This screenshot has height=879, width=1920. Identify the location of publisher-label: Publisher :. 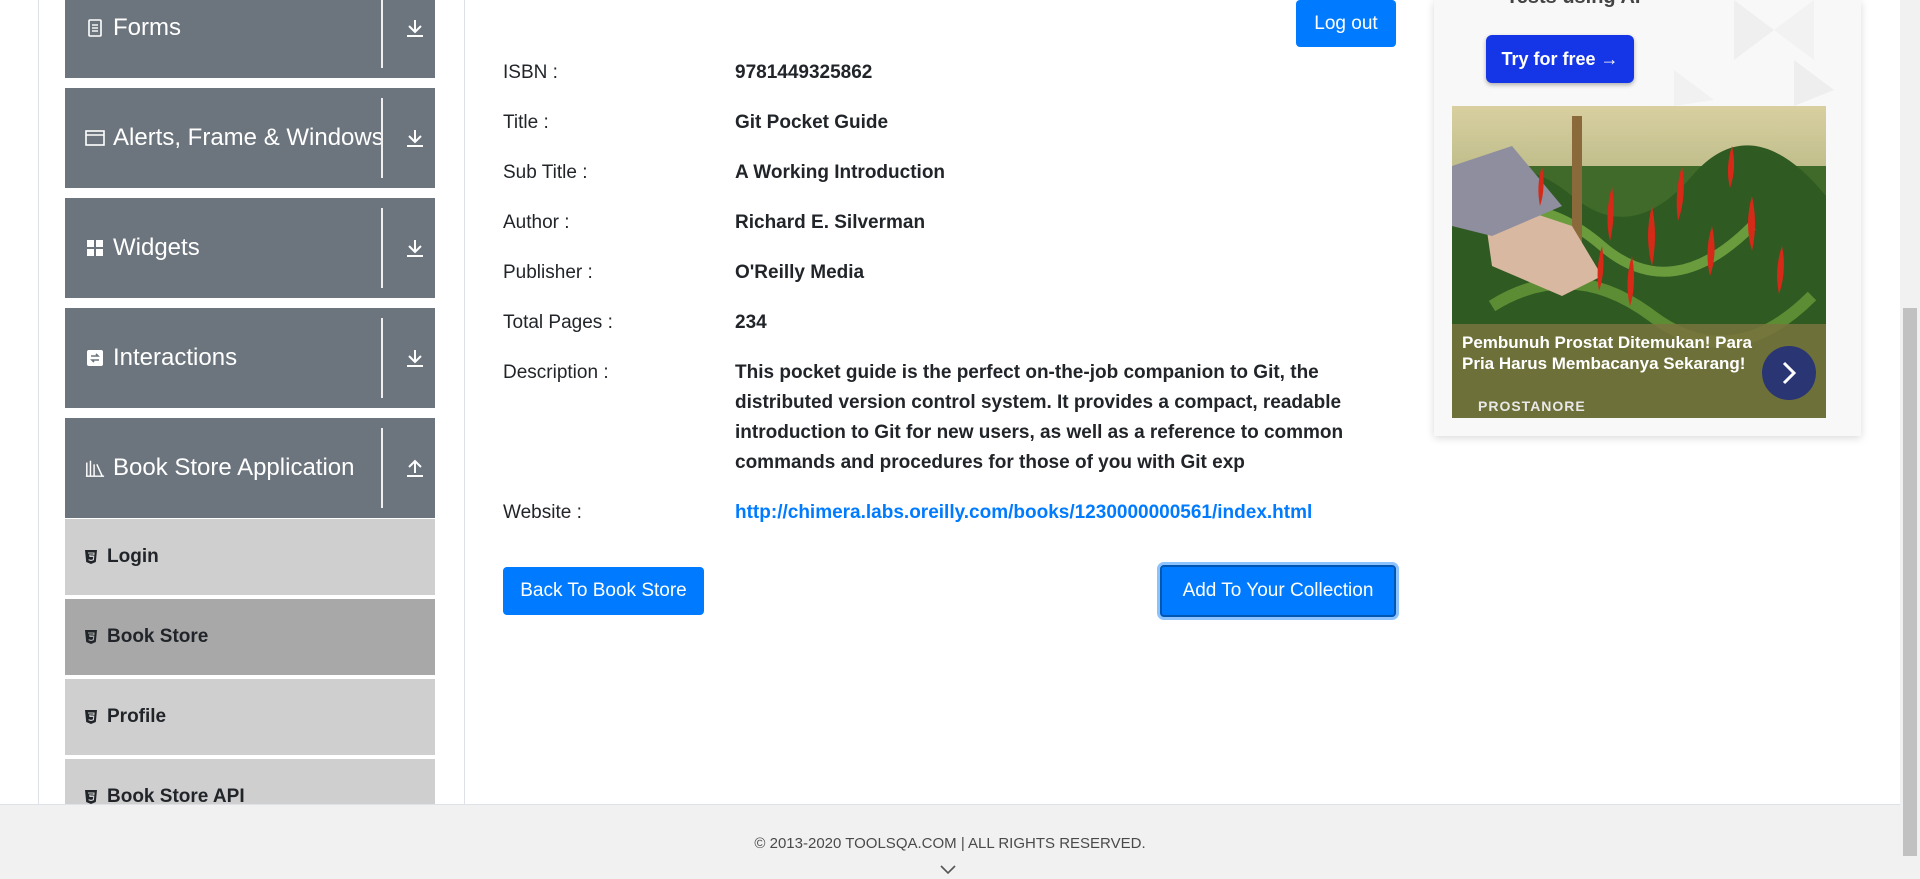
(548, 272).